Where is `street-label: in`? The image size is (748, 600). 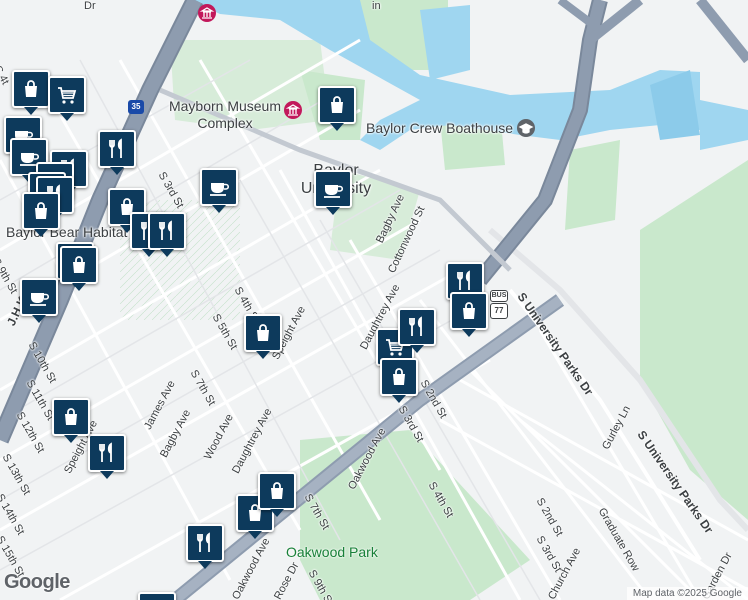
street-label: in is located at coordinates (376, 6).